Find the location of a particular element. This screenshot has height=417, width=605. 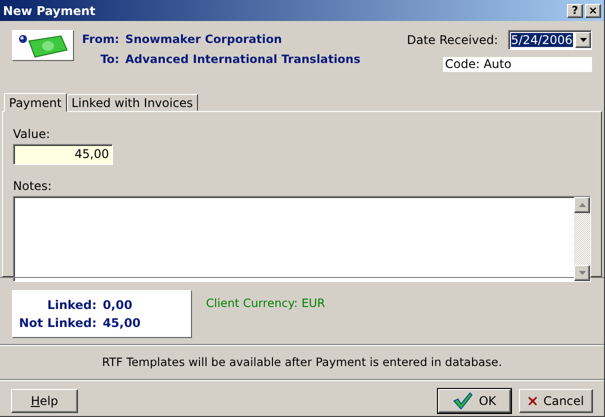

money-icon is located at coordinates (43, 45).